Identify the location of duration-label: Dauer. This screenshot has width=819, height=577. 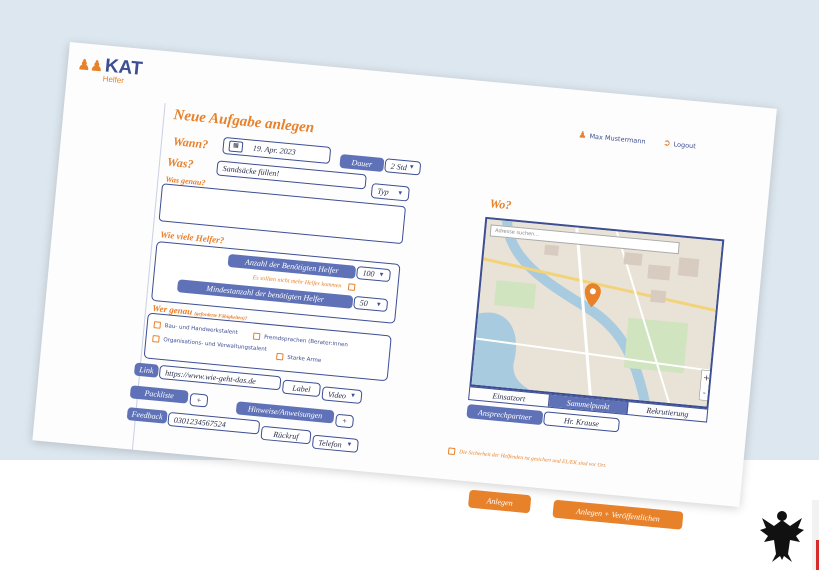
(362, 163).